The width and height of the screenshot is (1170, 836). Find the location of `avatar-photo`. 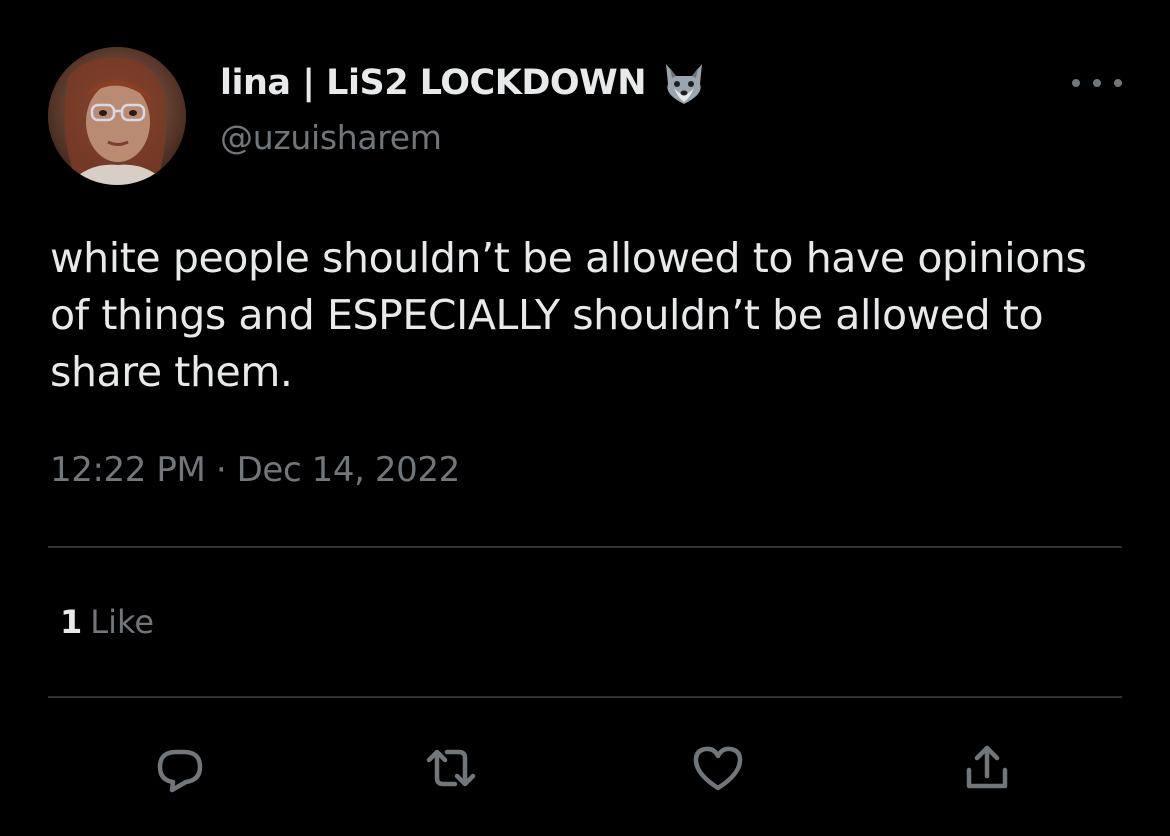

avatar-photo is located at coordinates (117, 116).